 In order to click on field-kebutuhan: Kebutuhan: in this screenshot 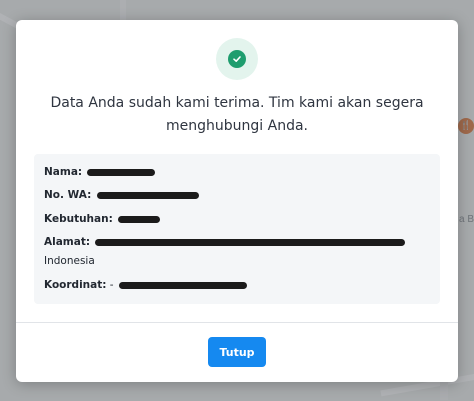, I will do `click(102, 219)`.